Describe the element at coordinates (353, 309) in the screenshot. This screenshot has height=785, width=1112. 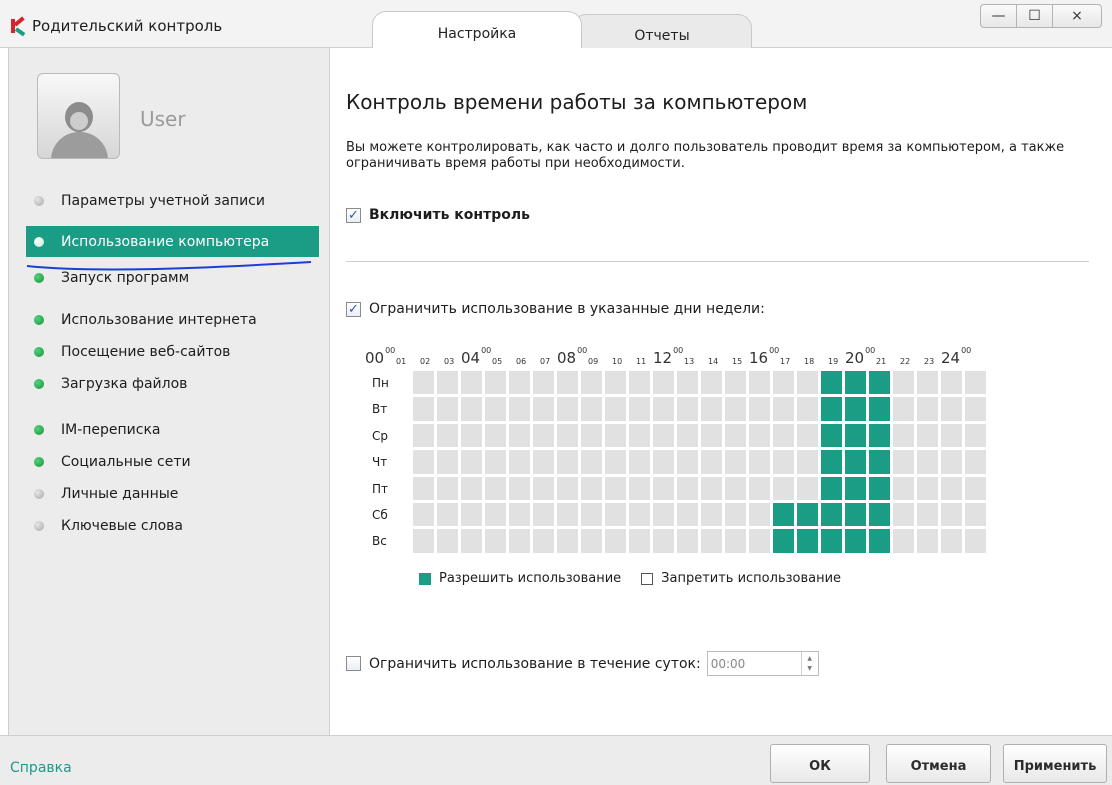
I see `limit-days-checkbox: ✓` at that location.